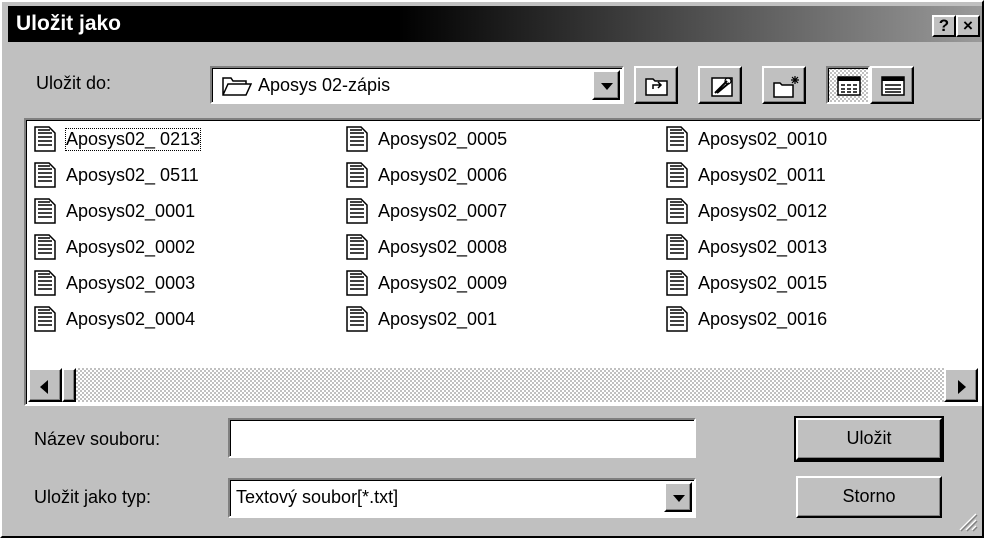  What do you see at coordinates (443, 246) in the screenshot?
I see `file-name: Aposys02_0008` at bounding box center [443, 246].